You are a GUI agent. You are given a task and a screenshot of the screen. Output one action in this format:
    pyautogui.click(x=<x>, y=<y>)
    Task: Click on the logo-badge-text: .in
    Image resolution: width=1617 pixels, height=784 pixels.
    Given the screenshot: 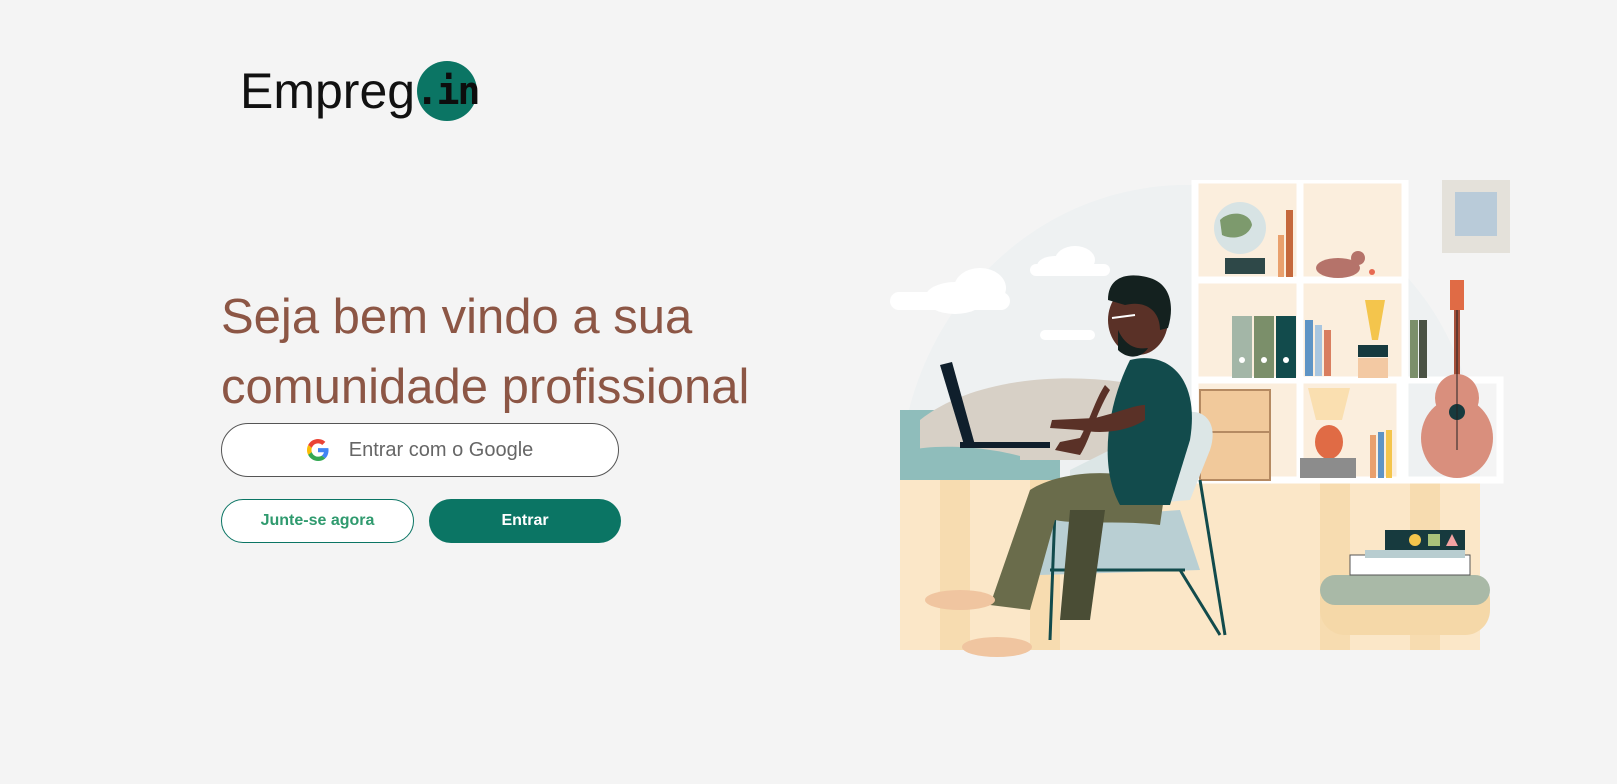 What is the action you would take?
    pyautogui.click(x=448, y=91)
    